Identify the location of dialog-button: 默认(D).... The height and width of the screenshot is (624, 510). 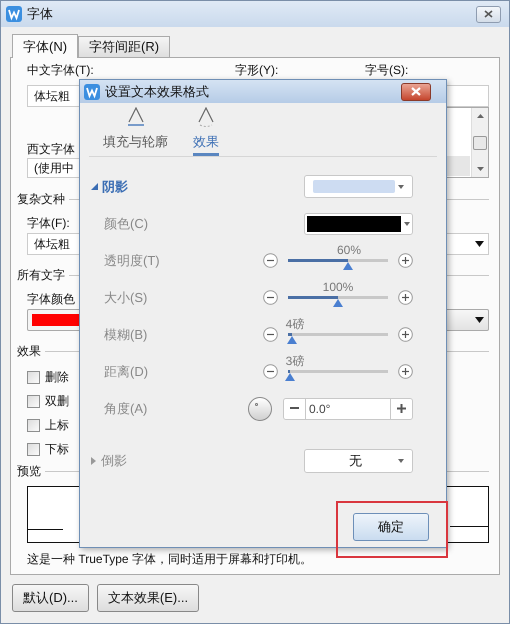
(50, 598).